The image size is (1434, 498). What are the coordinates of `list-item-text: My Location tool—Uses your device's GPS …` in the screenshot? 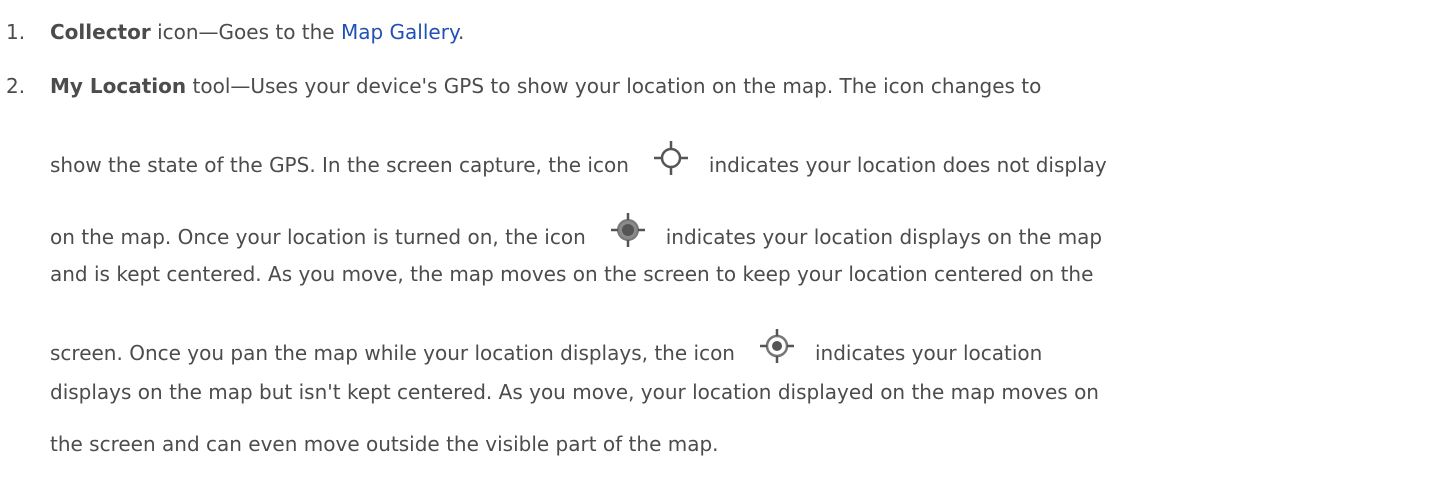 It's located at (545, 86).